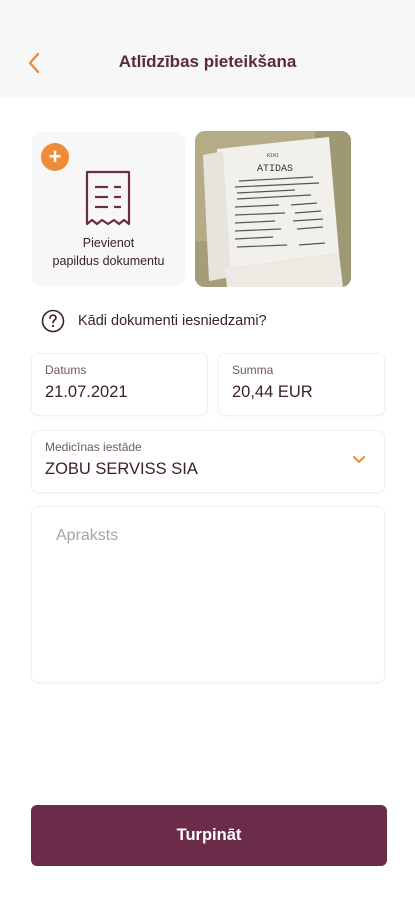 This screenshot has height=900, width=415. I want to click on institution-select: Medicīnas iestāde ZOBU SERVISS SIA, so click(208, 461).